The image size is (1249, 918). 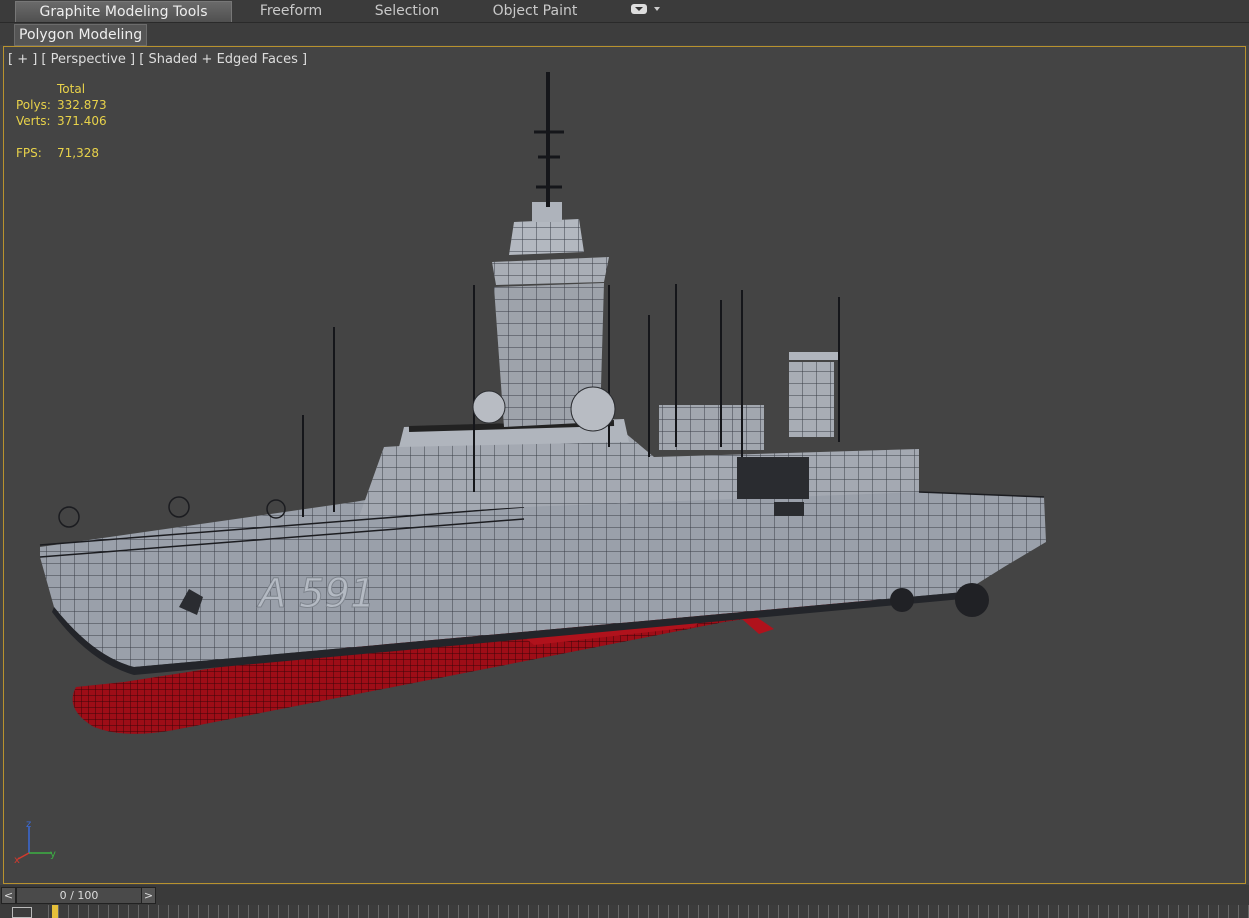 What do you see at coordinates (55, 911) in the screenshot?
I see `current-frame-marker` at bounding box center [55, 911].